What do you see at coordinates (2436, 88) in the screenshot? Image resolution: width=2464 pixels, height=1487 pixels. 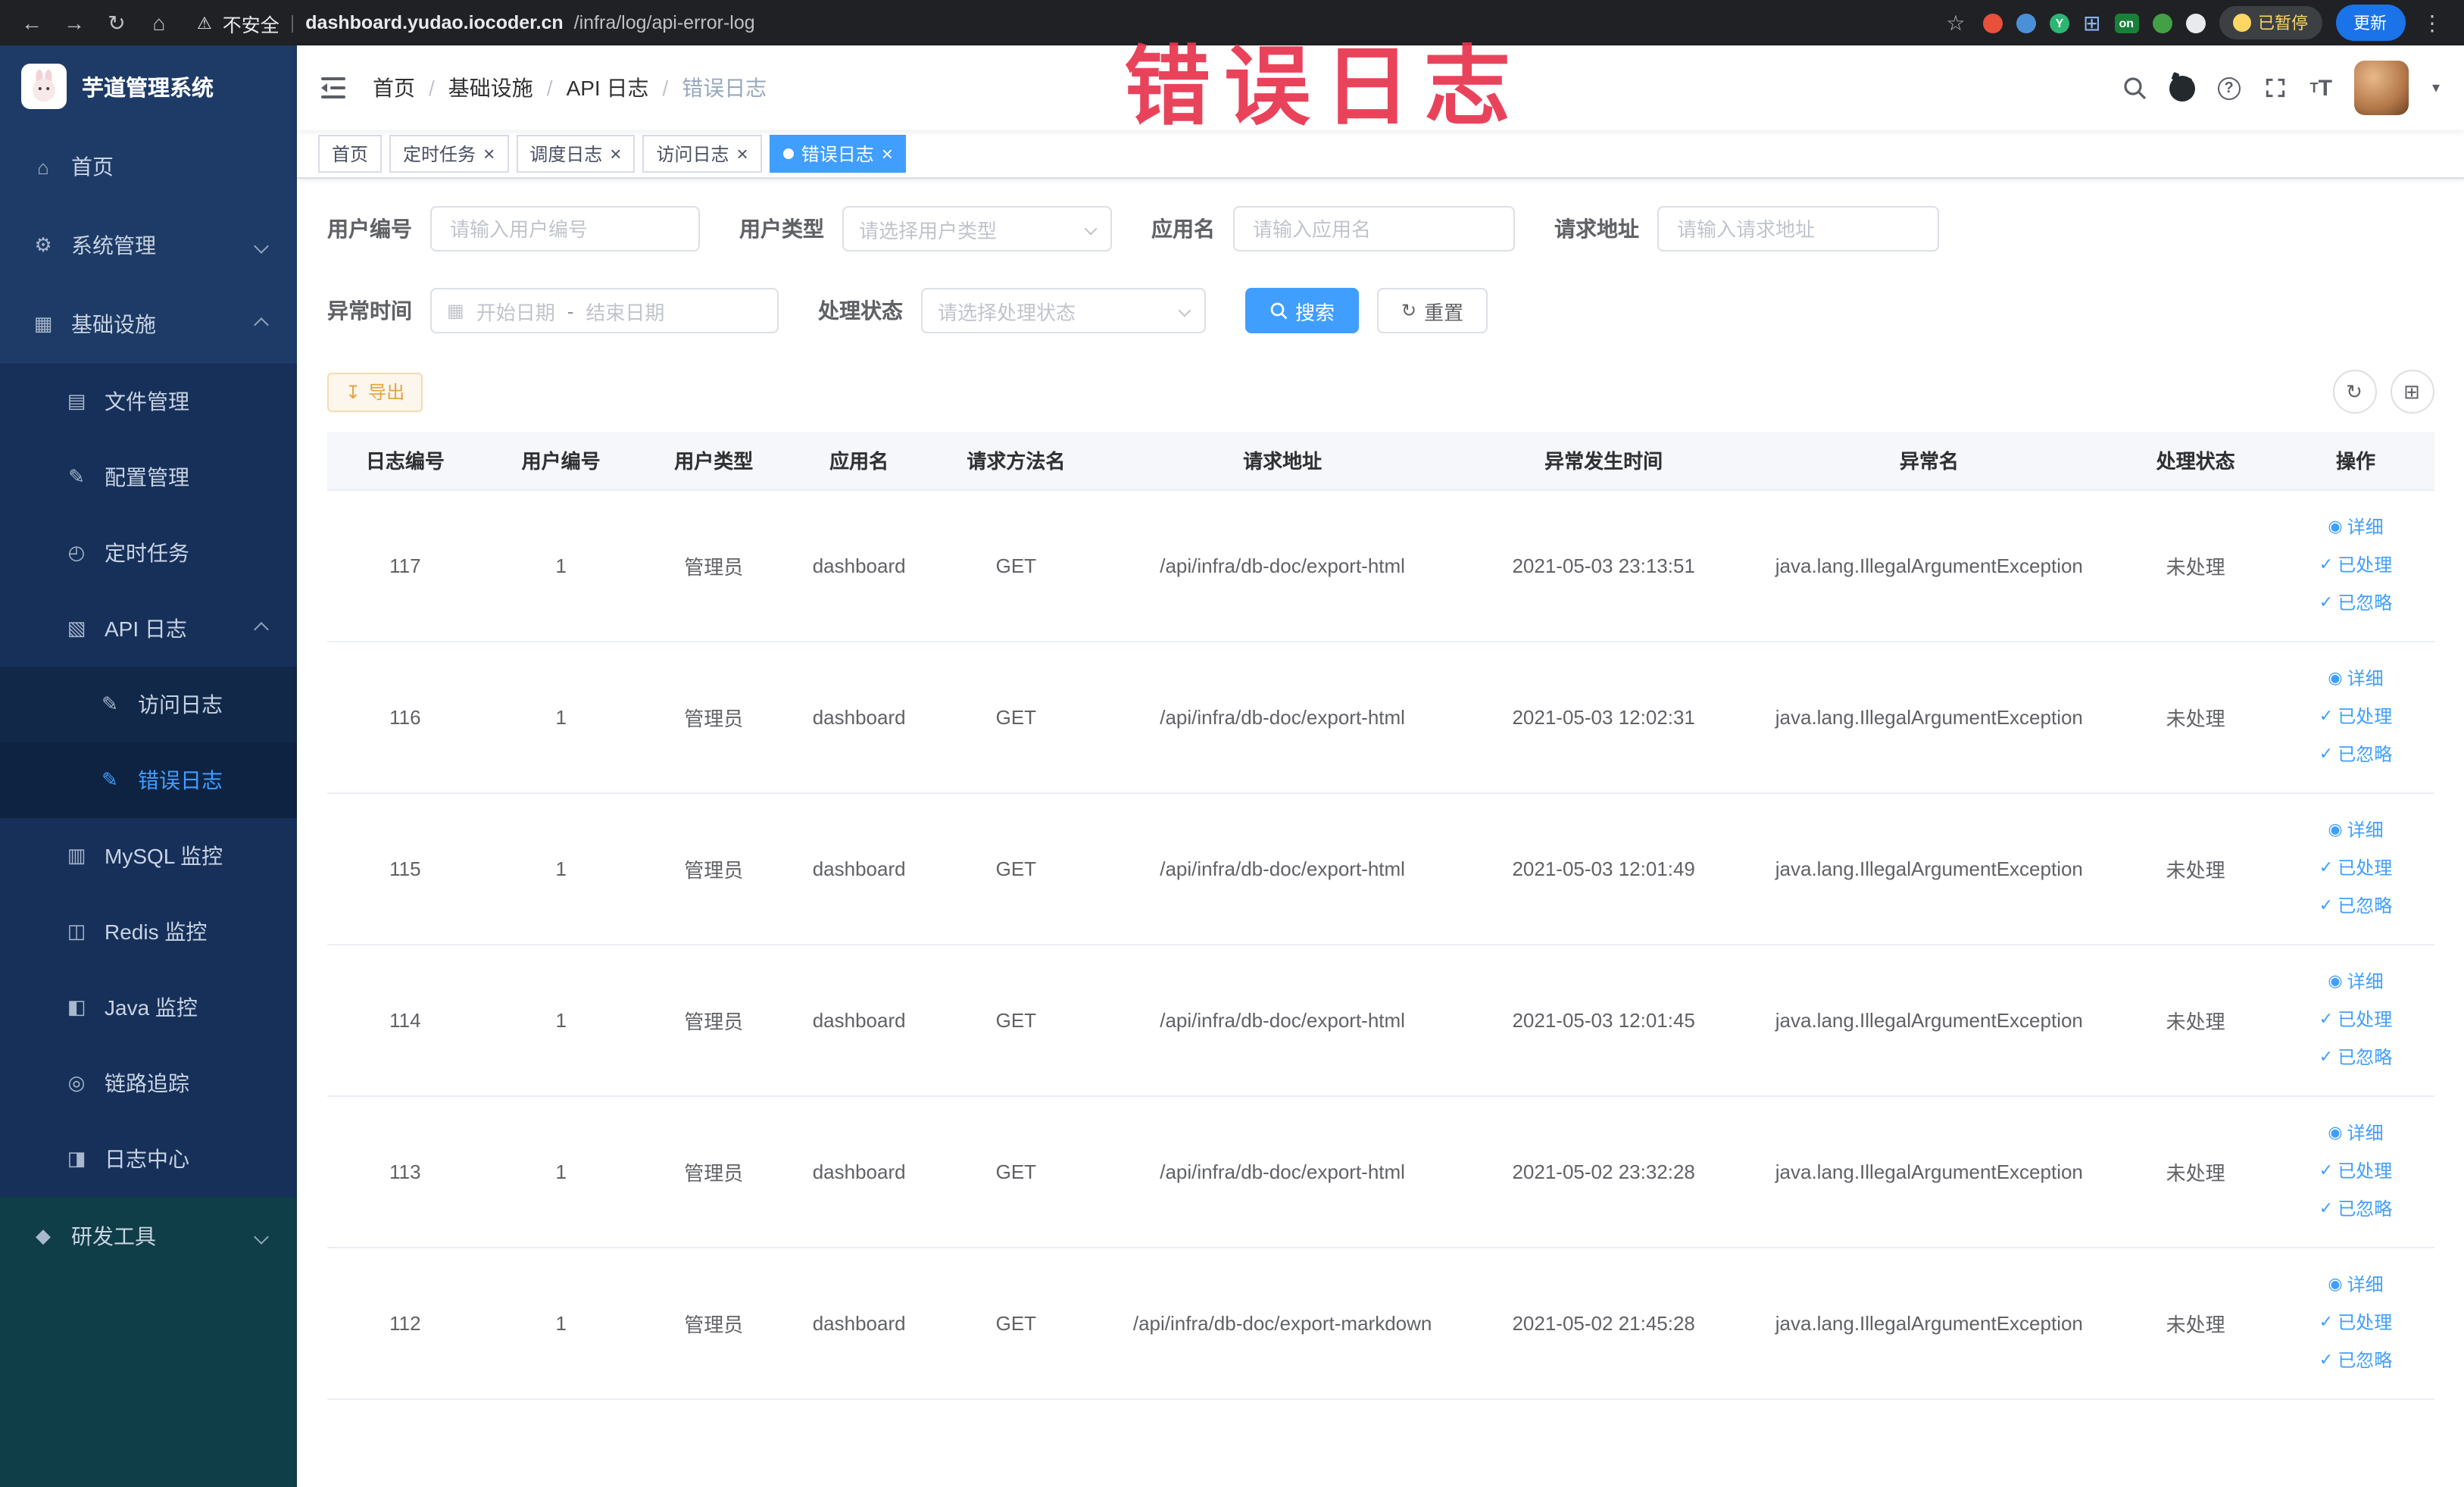 I see `avatar-caret-icon: ▾` at bounding box center [2436, 88].